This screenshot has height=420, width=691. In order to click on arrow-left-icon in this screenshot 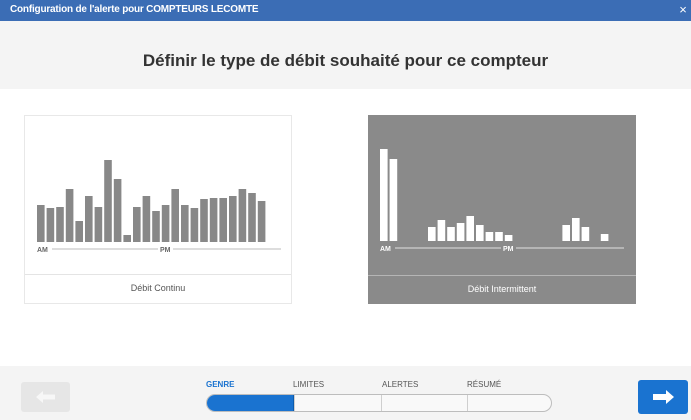, I will do `click(45, 397)`.